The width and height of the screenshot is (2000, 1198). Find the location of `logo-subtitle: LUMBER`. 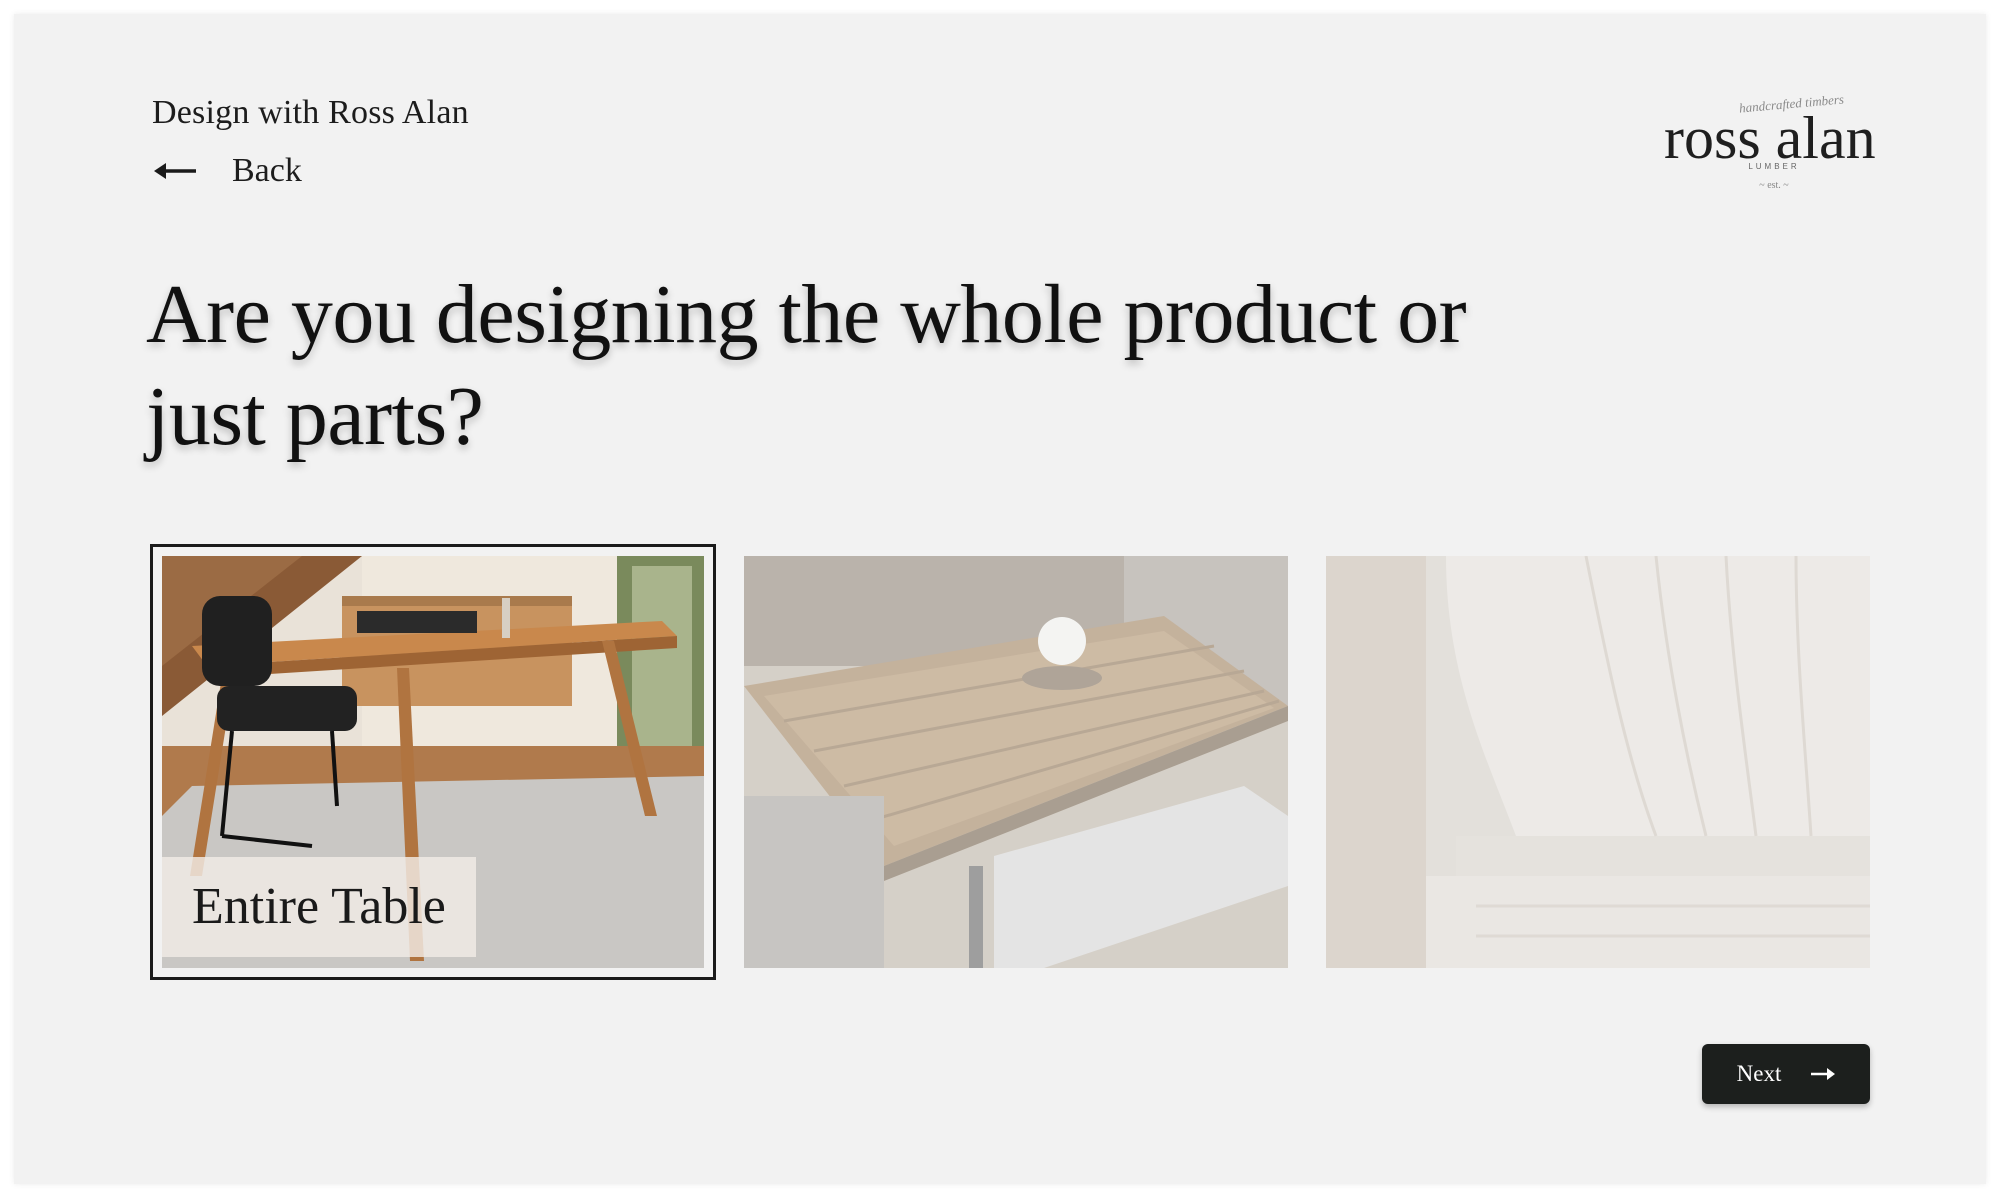

logo-subtitle: LUMBER is located at coordinates (1774, 166).